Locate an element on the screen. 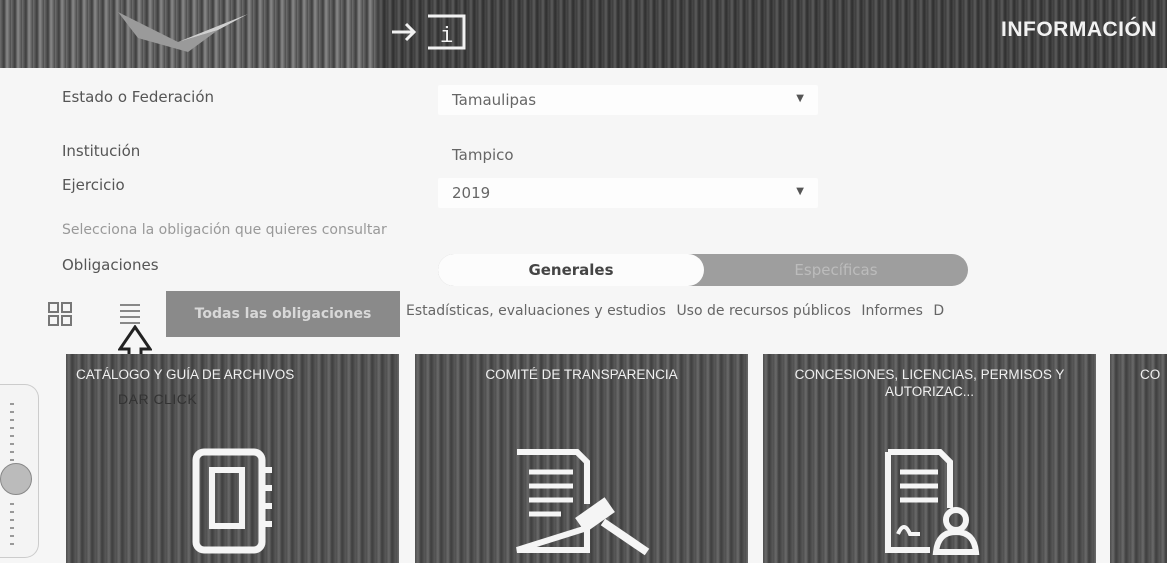 This screenshot has height=563, width=1167. logo-area is located at coordinates (189, 34).